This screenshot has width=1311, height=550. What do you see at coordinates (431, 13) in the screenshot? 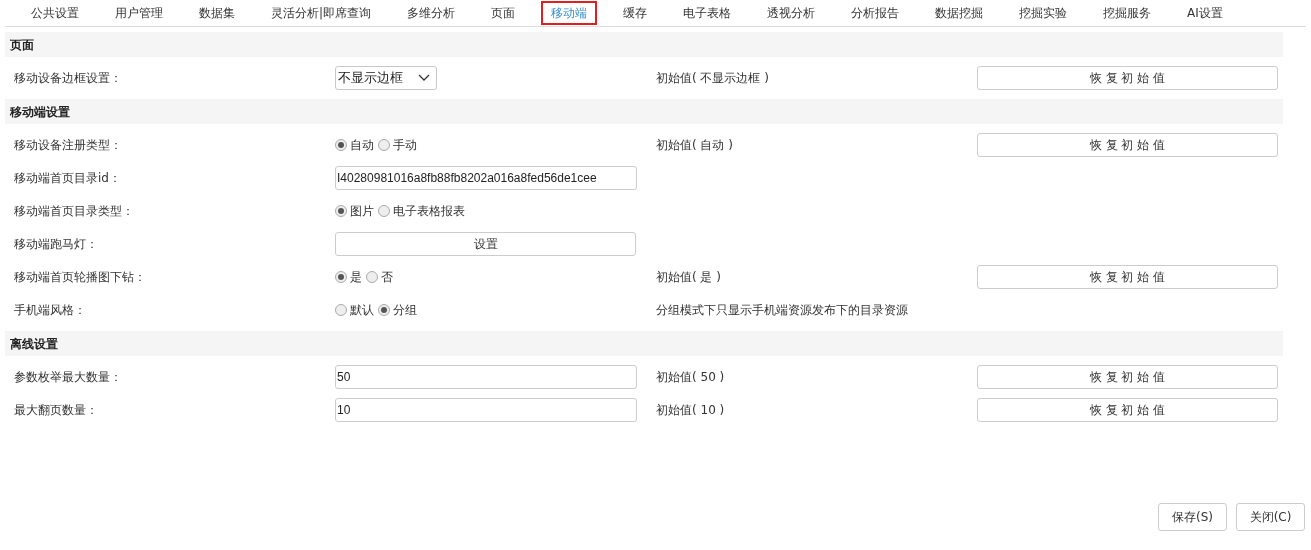
I see `tab: 多维分析` at bounding box center [431, 13].